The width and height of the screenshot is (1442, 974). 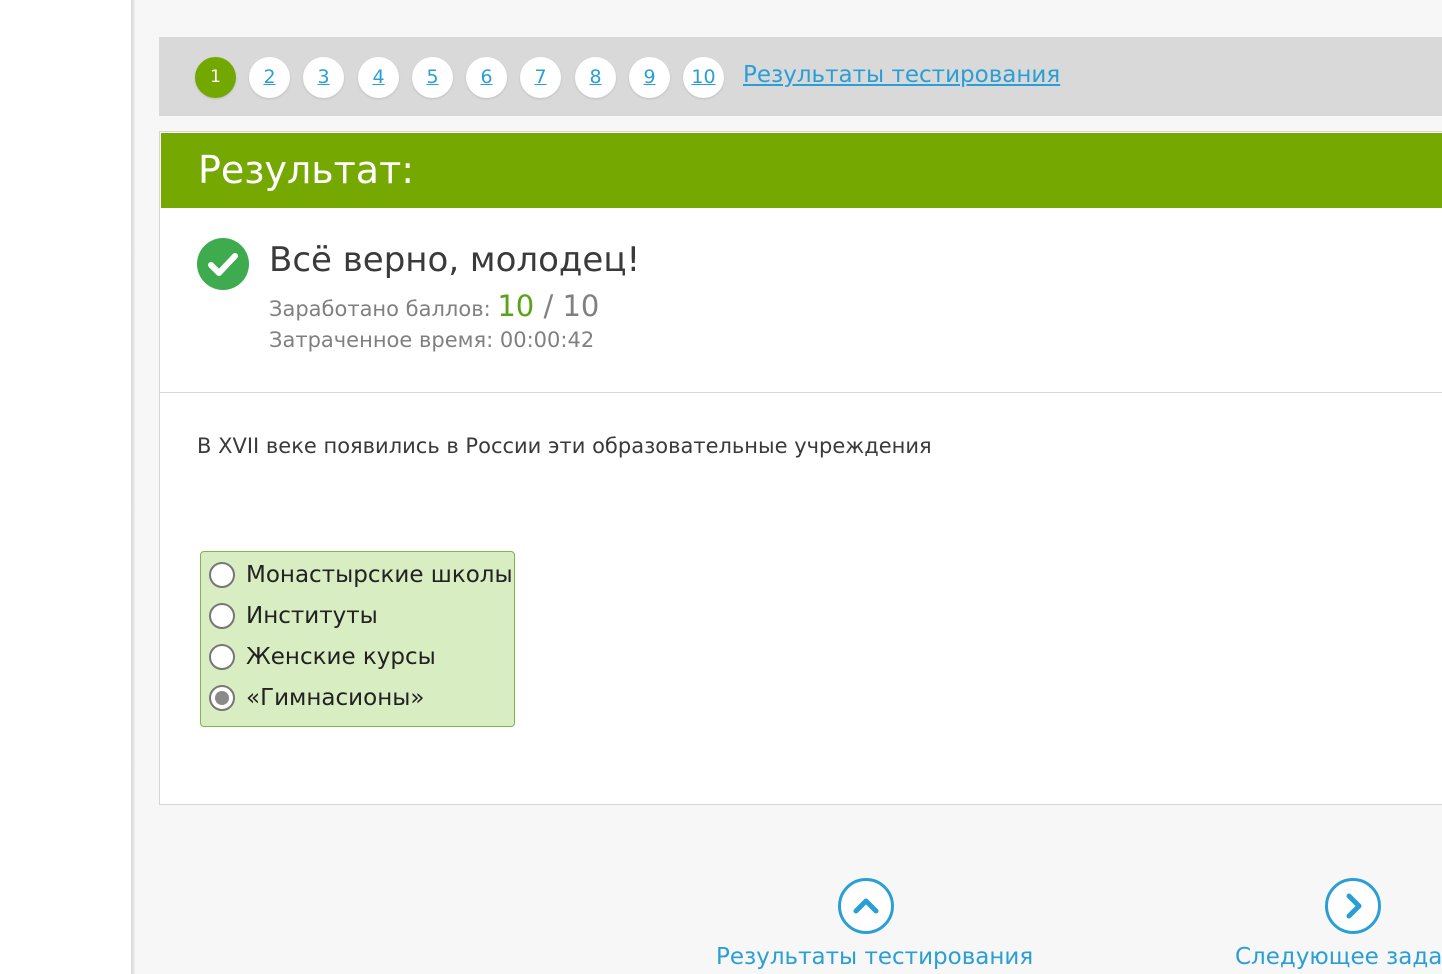 What do you see at coordinates (269, 77) in the screenshot?
I see `pager-item-2: 2` at bounding box center [269, 77].